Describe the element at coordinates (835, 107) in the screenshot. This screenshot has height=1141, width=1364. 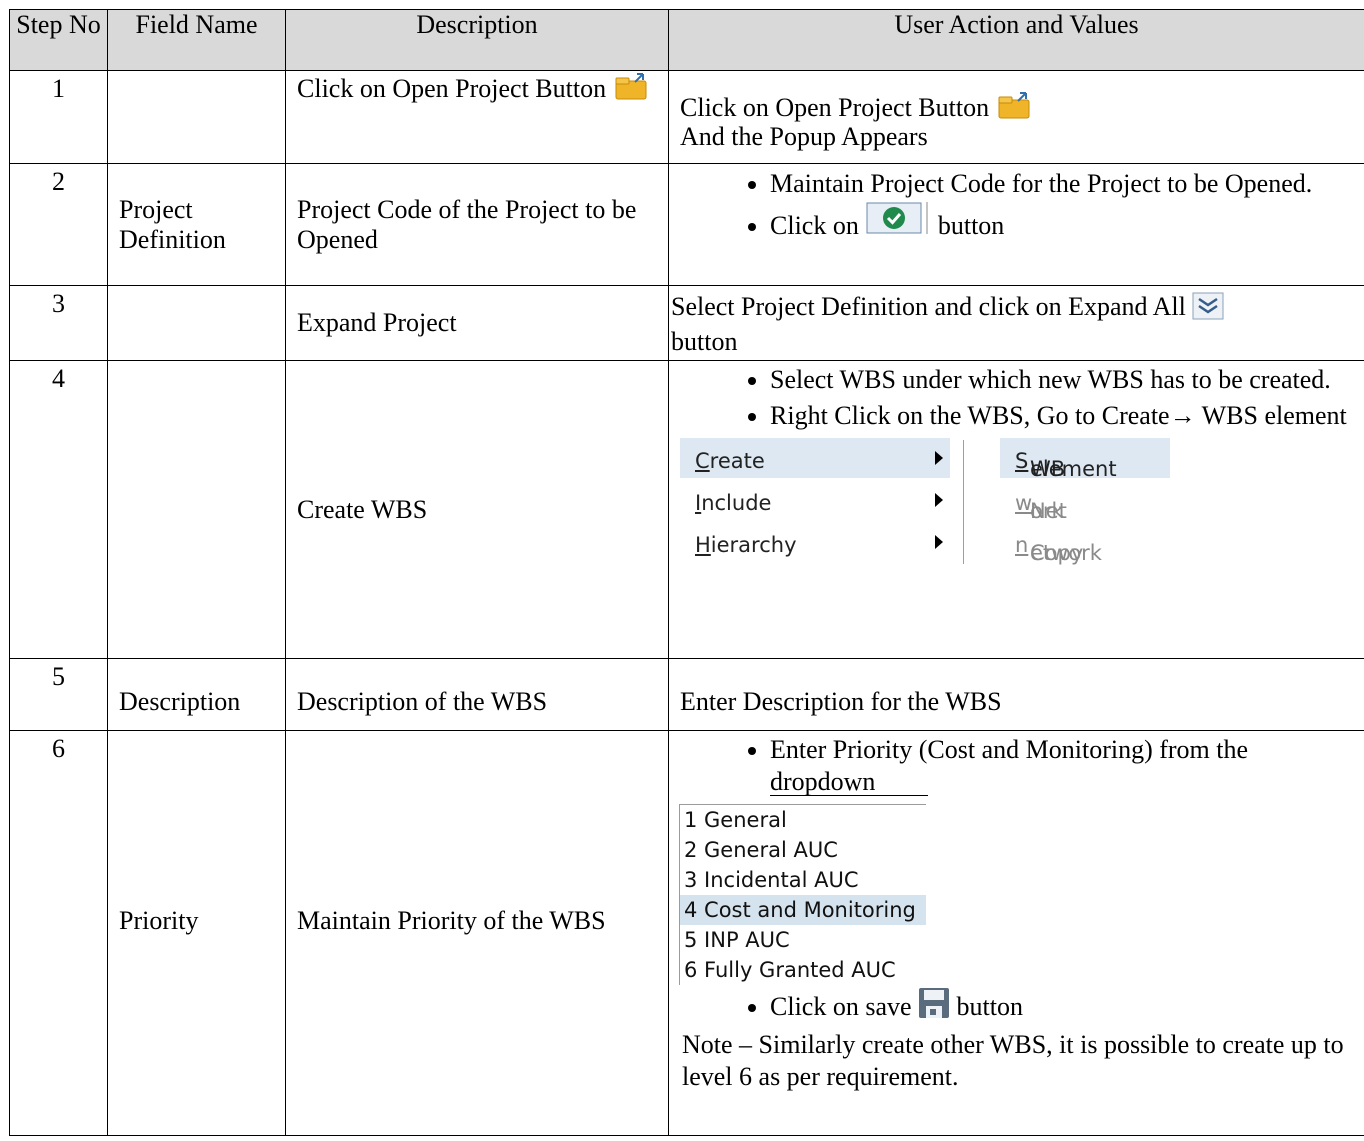
I see `action-line-1: Click on Open Project Button` at that location.